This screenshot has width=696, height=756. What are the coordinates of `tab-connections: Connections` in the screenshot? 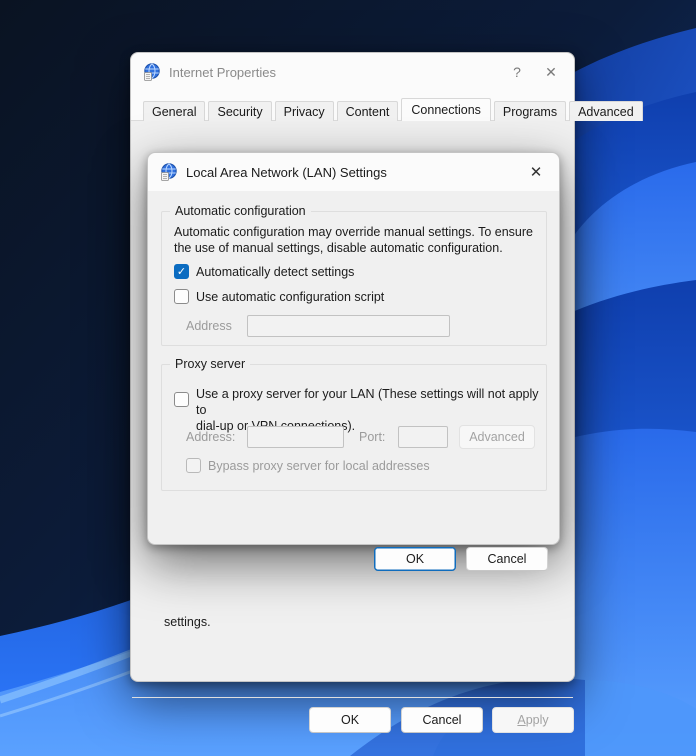 It's located at (446, 109).